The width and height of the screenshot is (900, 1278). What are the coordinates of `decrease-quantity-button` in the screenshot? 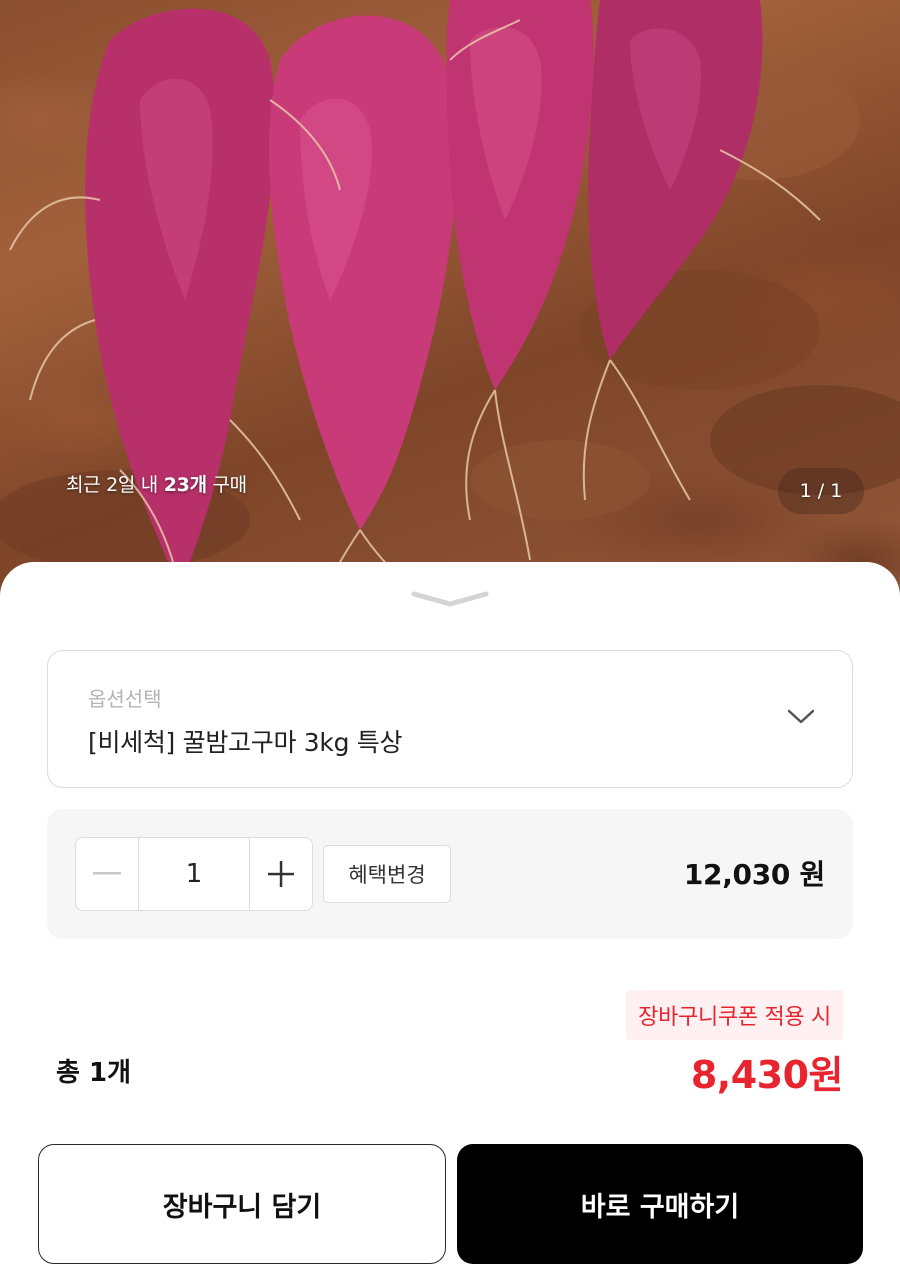 It's located at (107, 874).